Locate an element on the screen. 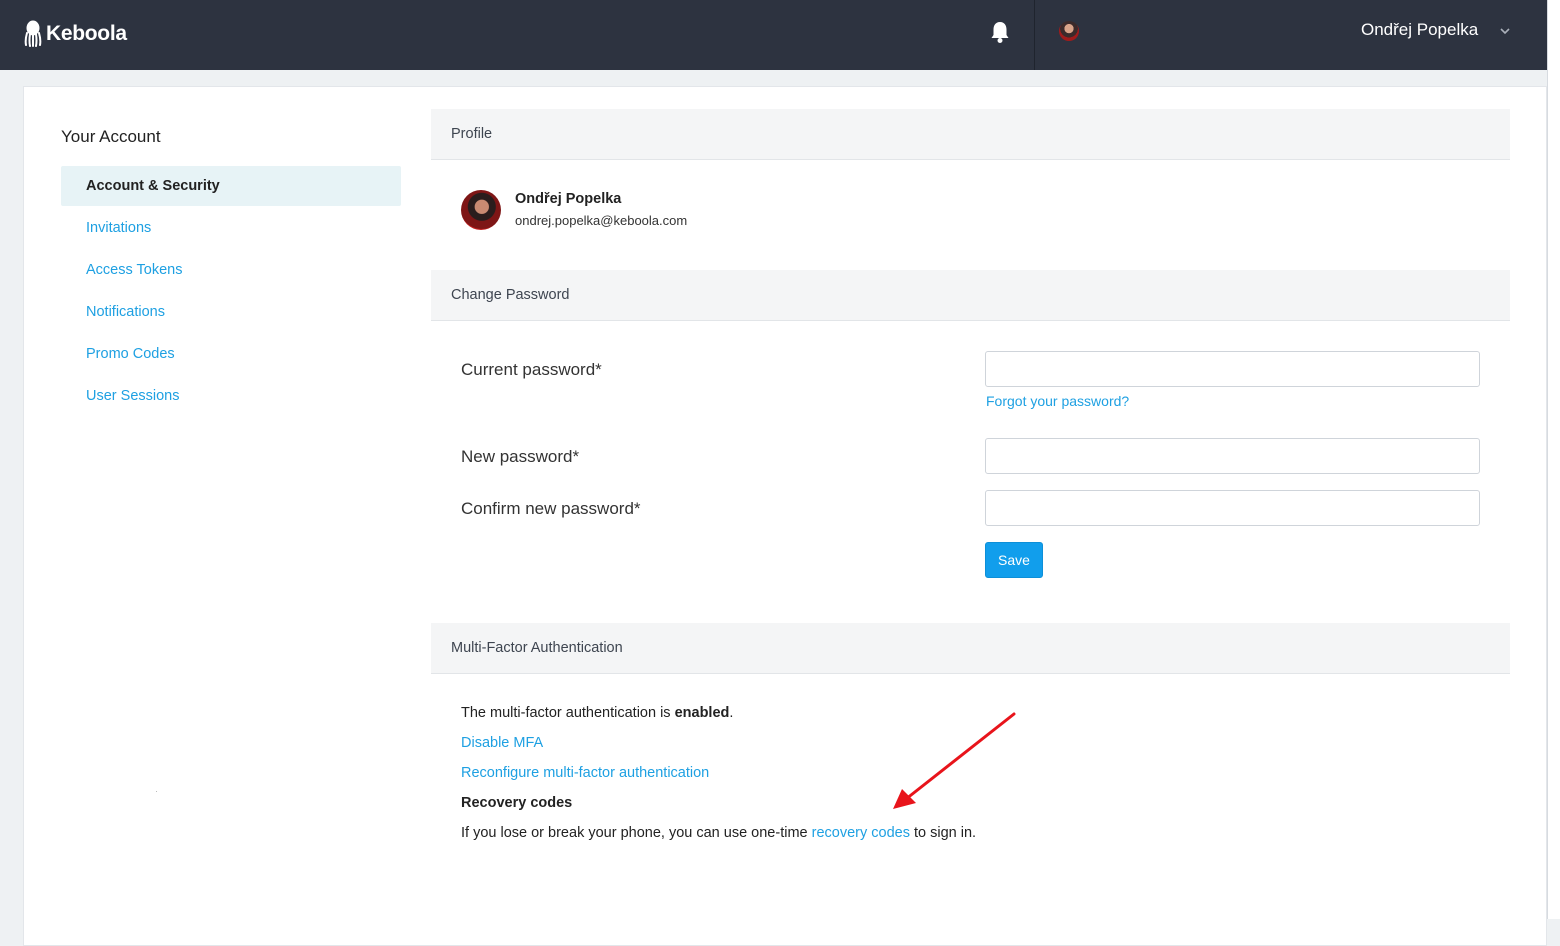 The image size is (1560, 946). profile-name: Ondřej Popelka is located at coordinates (568, 199).